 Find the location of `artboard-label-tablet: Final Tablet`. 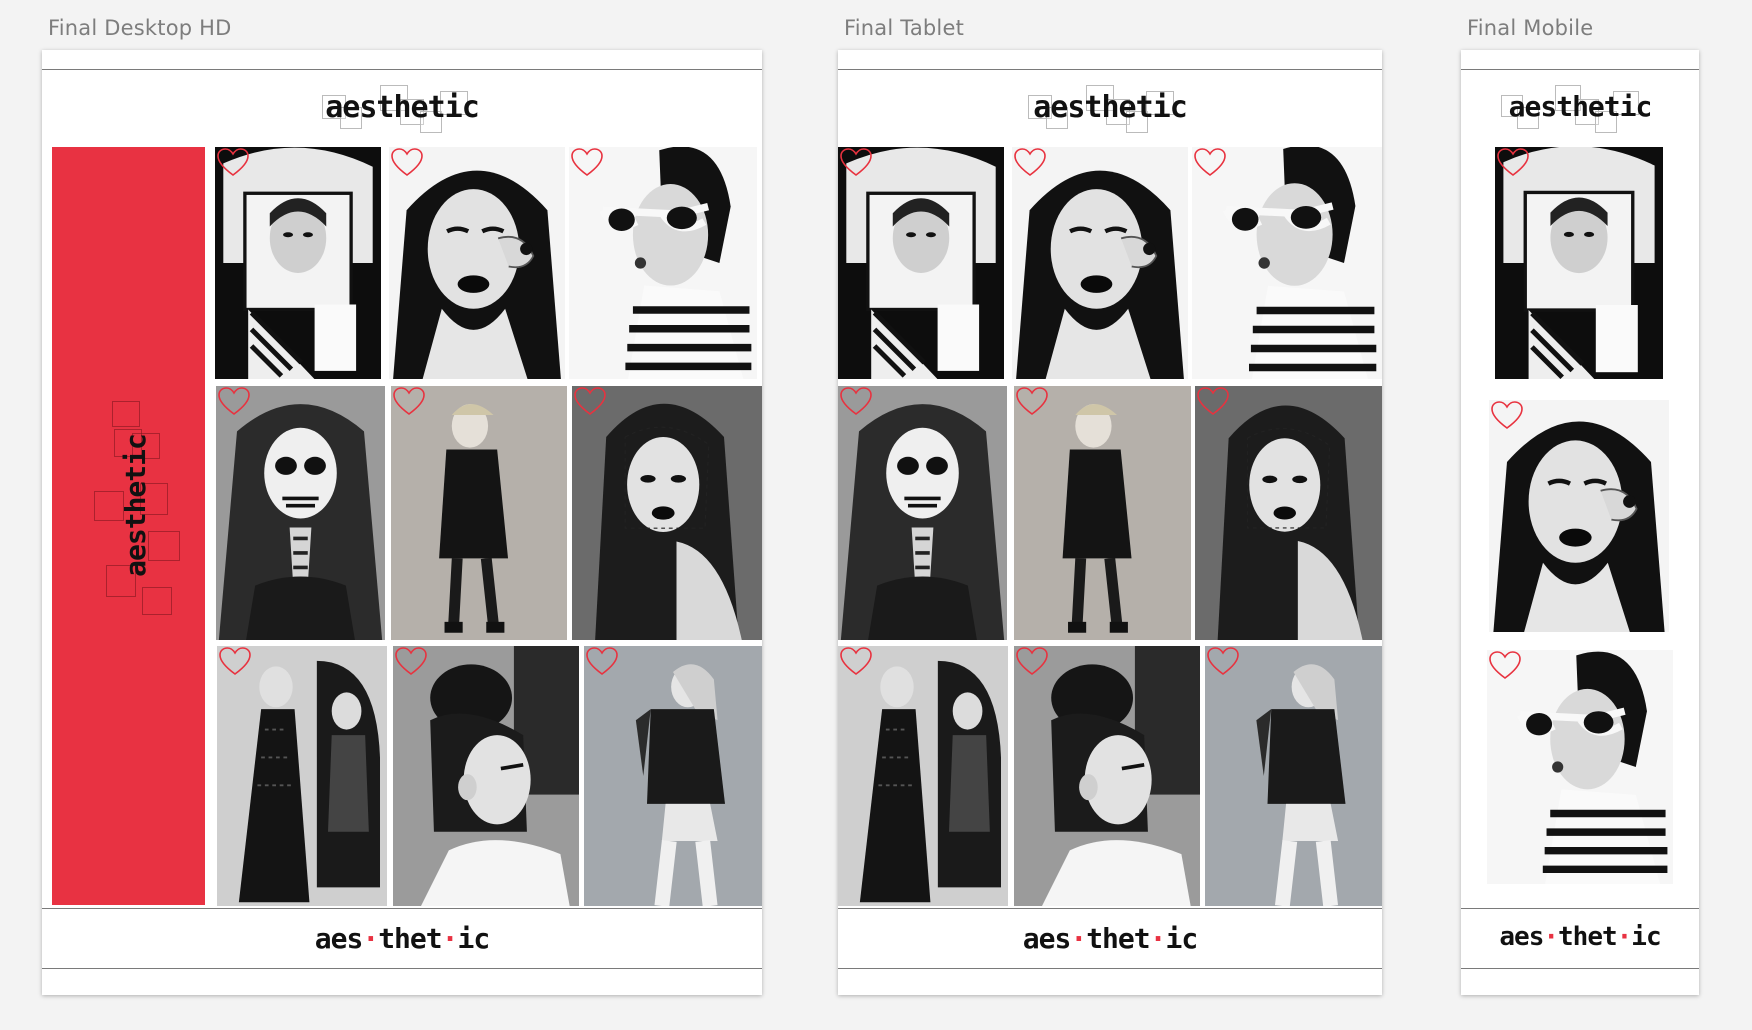

artboard-label-tablet: Final Tablet is located at coordinates (904, 28).